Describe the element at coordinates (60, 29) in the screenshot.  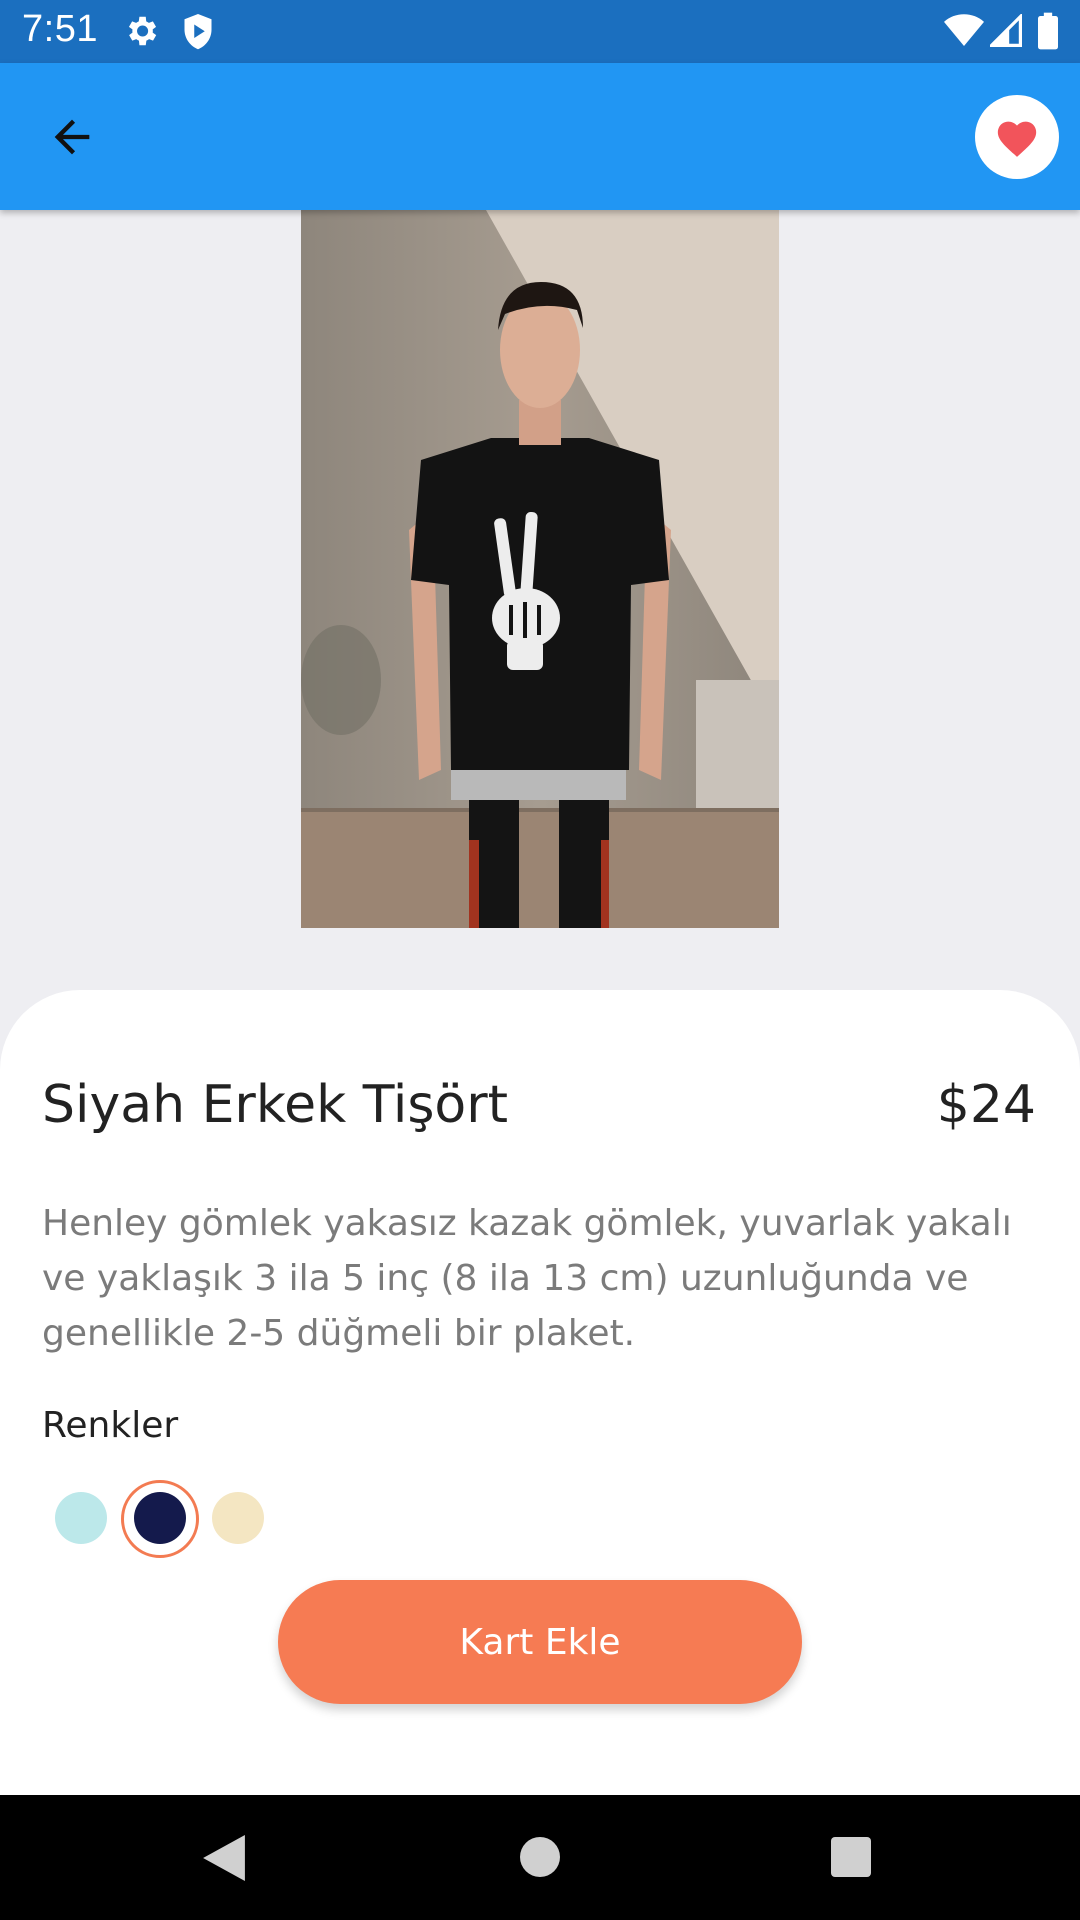
I see `status-time: 7:51` at that location.